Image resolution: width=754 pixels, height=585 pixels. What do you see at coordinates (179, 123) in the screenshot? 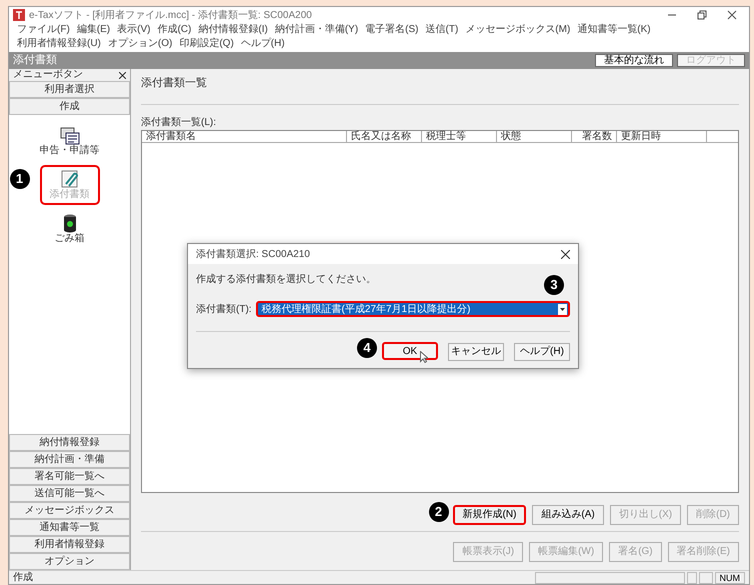
I see `list-label: 添付書類一覧(L):` at bounding box center [179, 123].